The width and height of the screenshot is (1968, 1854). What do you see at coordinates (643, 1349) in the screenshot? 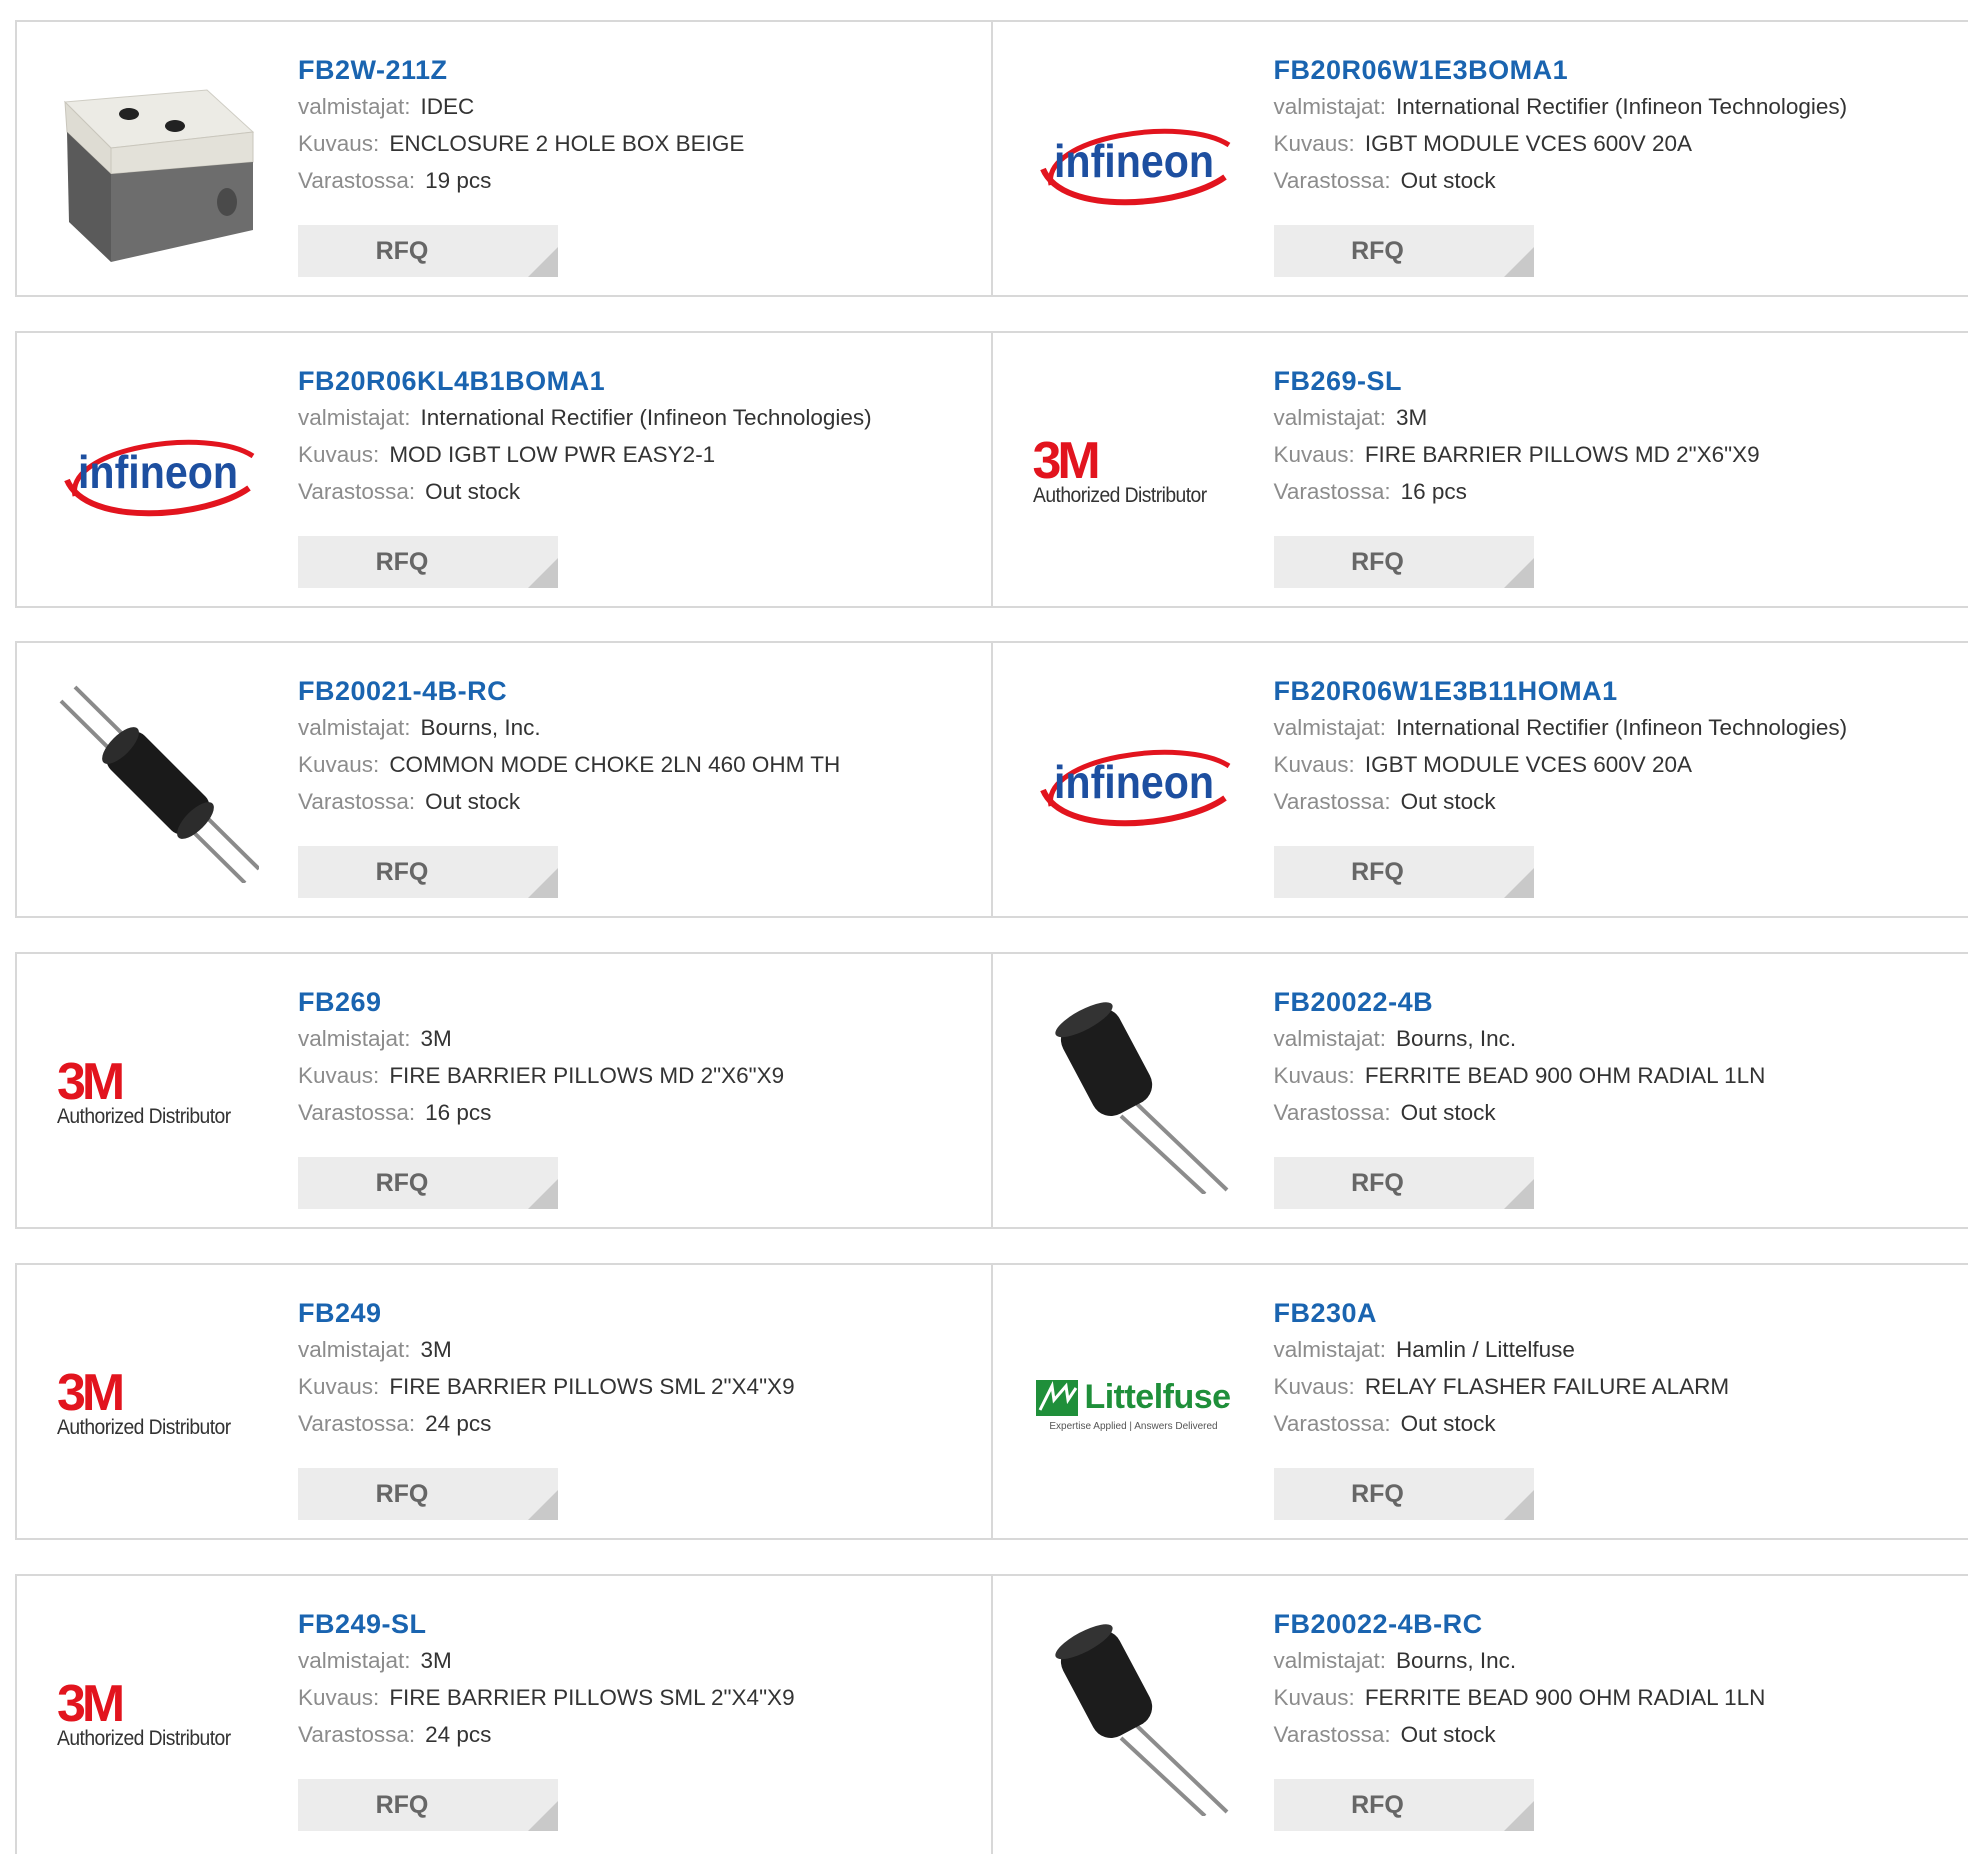
I see `manufacturer-line: valmistajat: 3M` at bounding box center [643, 1349].